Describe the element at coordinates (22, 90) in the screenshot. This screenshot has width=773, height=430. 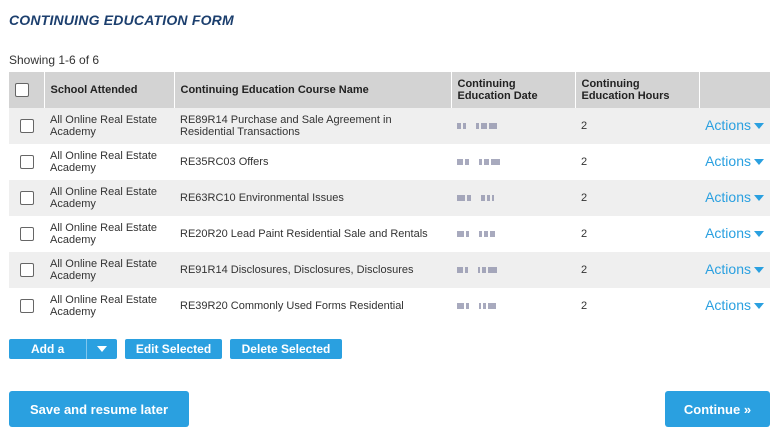
I see `select-all-checkbox` at that location.